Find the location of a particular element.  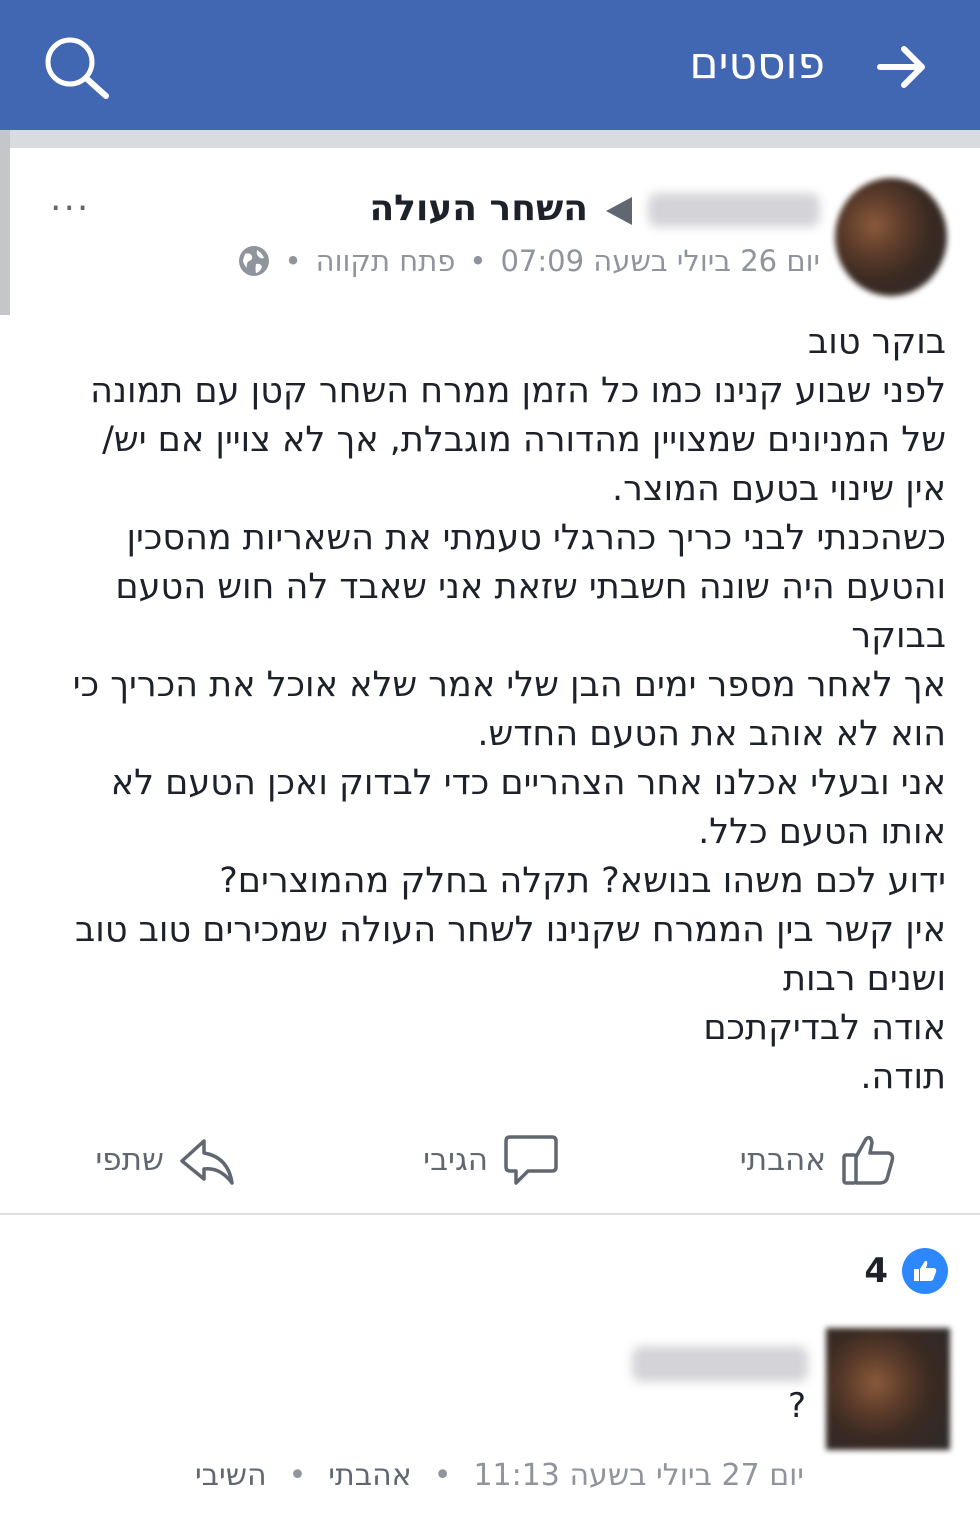

commenter-name-blurred is located at coordinates (720, 1364).